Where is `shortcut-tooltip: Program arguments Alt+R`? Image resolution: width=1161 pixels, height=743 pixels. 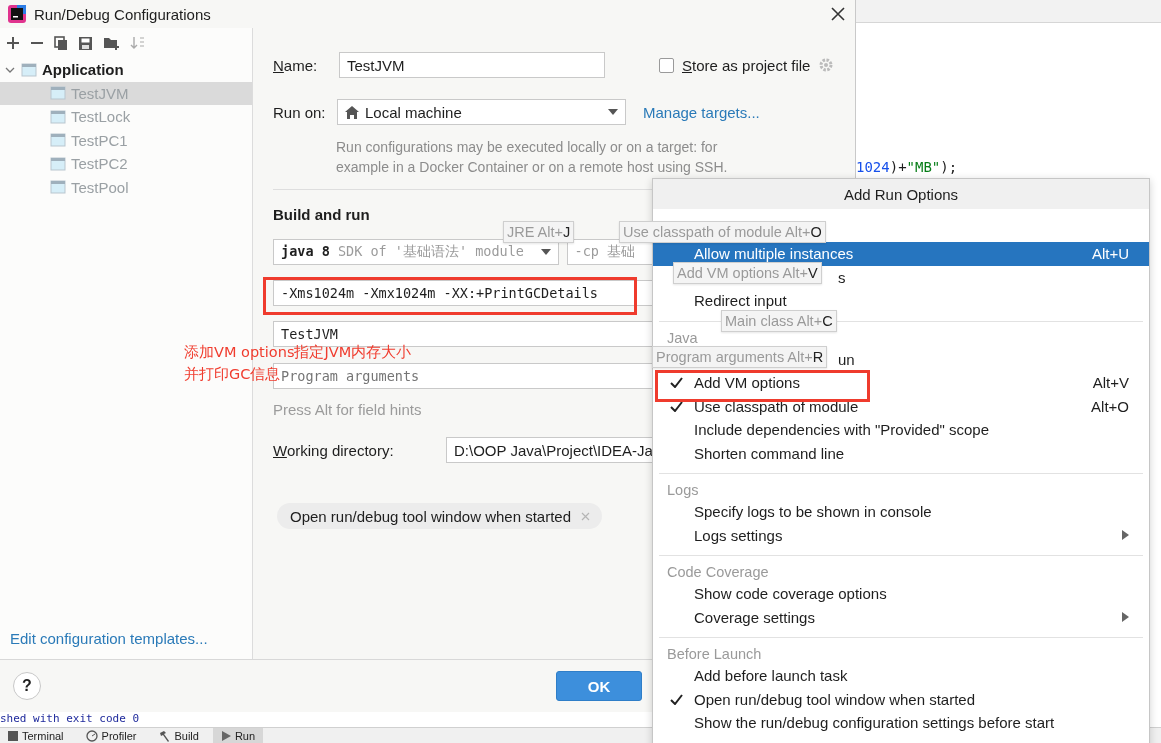 shortcut-tooltip: Program arguments Alt+R is located at coordinates (740, 357).